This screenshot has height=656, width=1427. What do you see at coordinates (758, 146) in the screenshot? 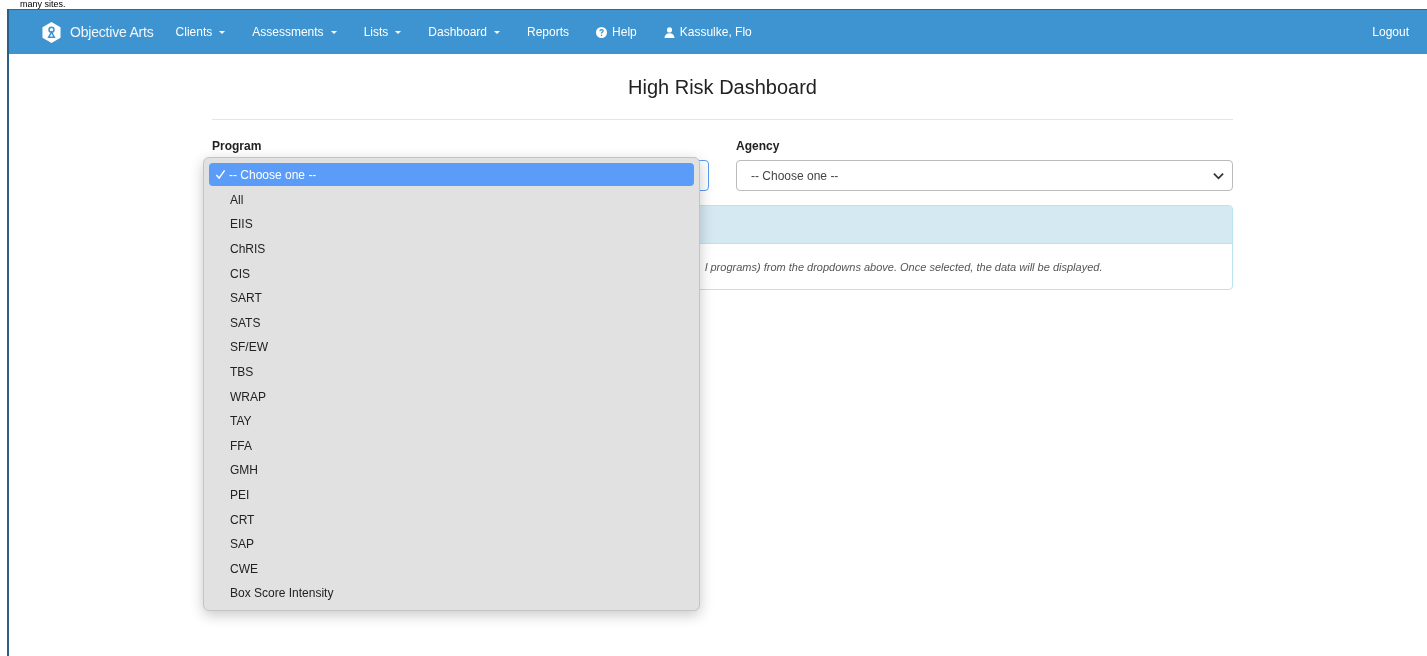
I see `field-label: Agency` at bounding box center [758, 146].